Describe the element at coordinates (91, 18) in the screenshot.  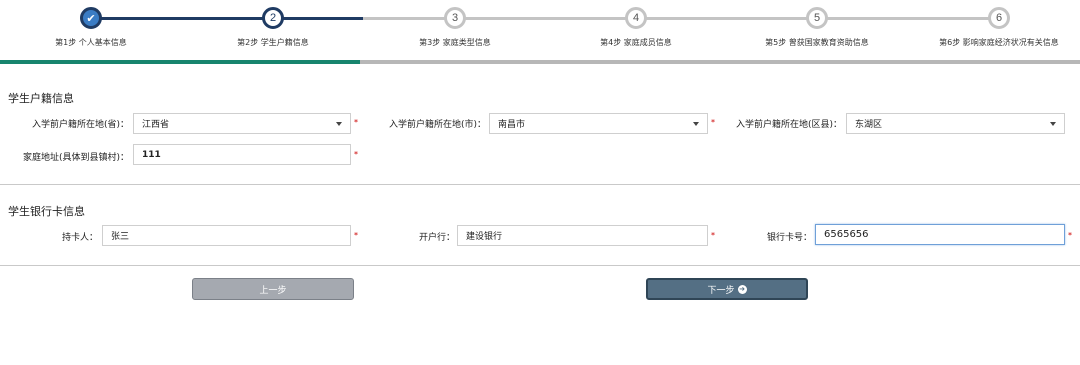
I see `step-1-check-icon: ✔` at that location.